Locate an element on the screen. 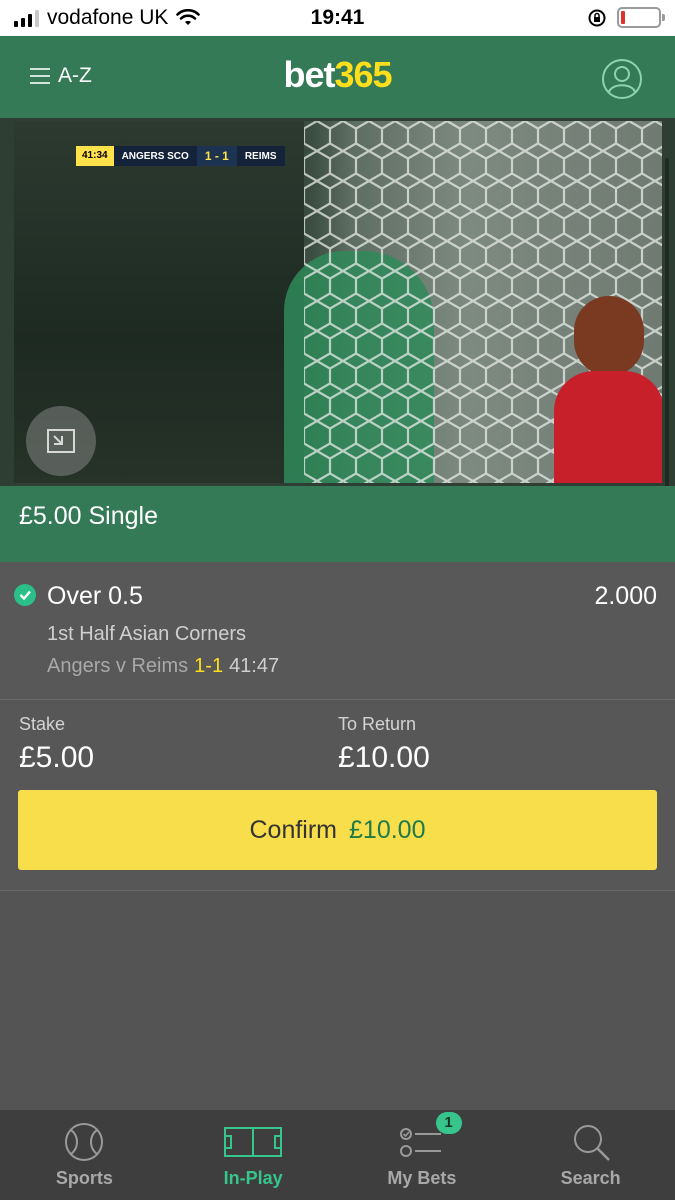 Image resolution: width=675 pixels, height=1200 pixels. selection-odds: 2.000 is located at coordinates (625, 596).